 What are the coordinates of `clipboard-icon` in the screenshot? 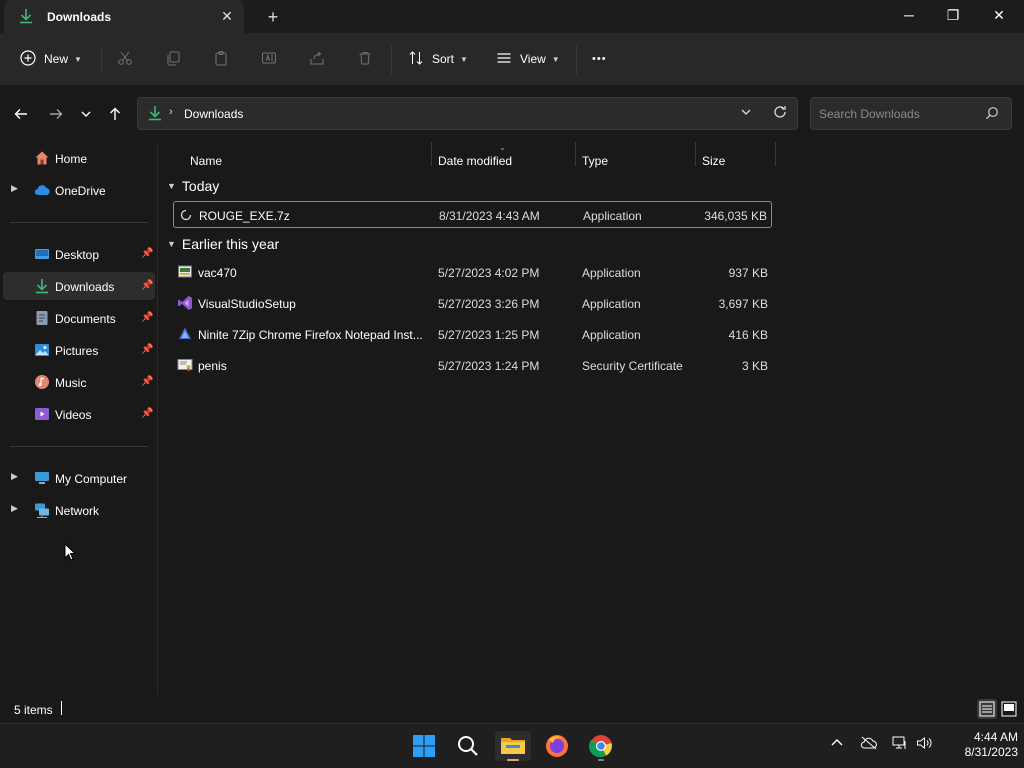 It's located at (221, 59).